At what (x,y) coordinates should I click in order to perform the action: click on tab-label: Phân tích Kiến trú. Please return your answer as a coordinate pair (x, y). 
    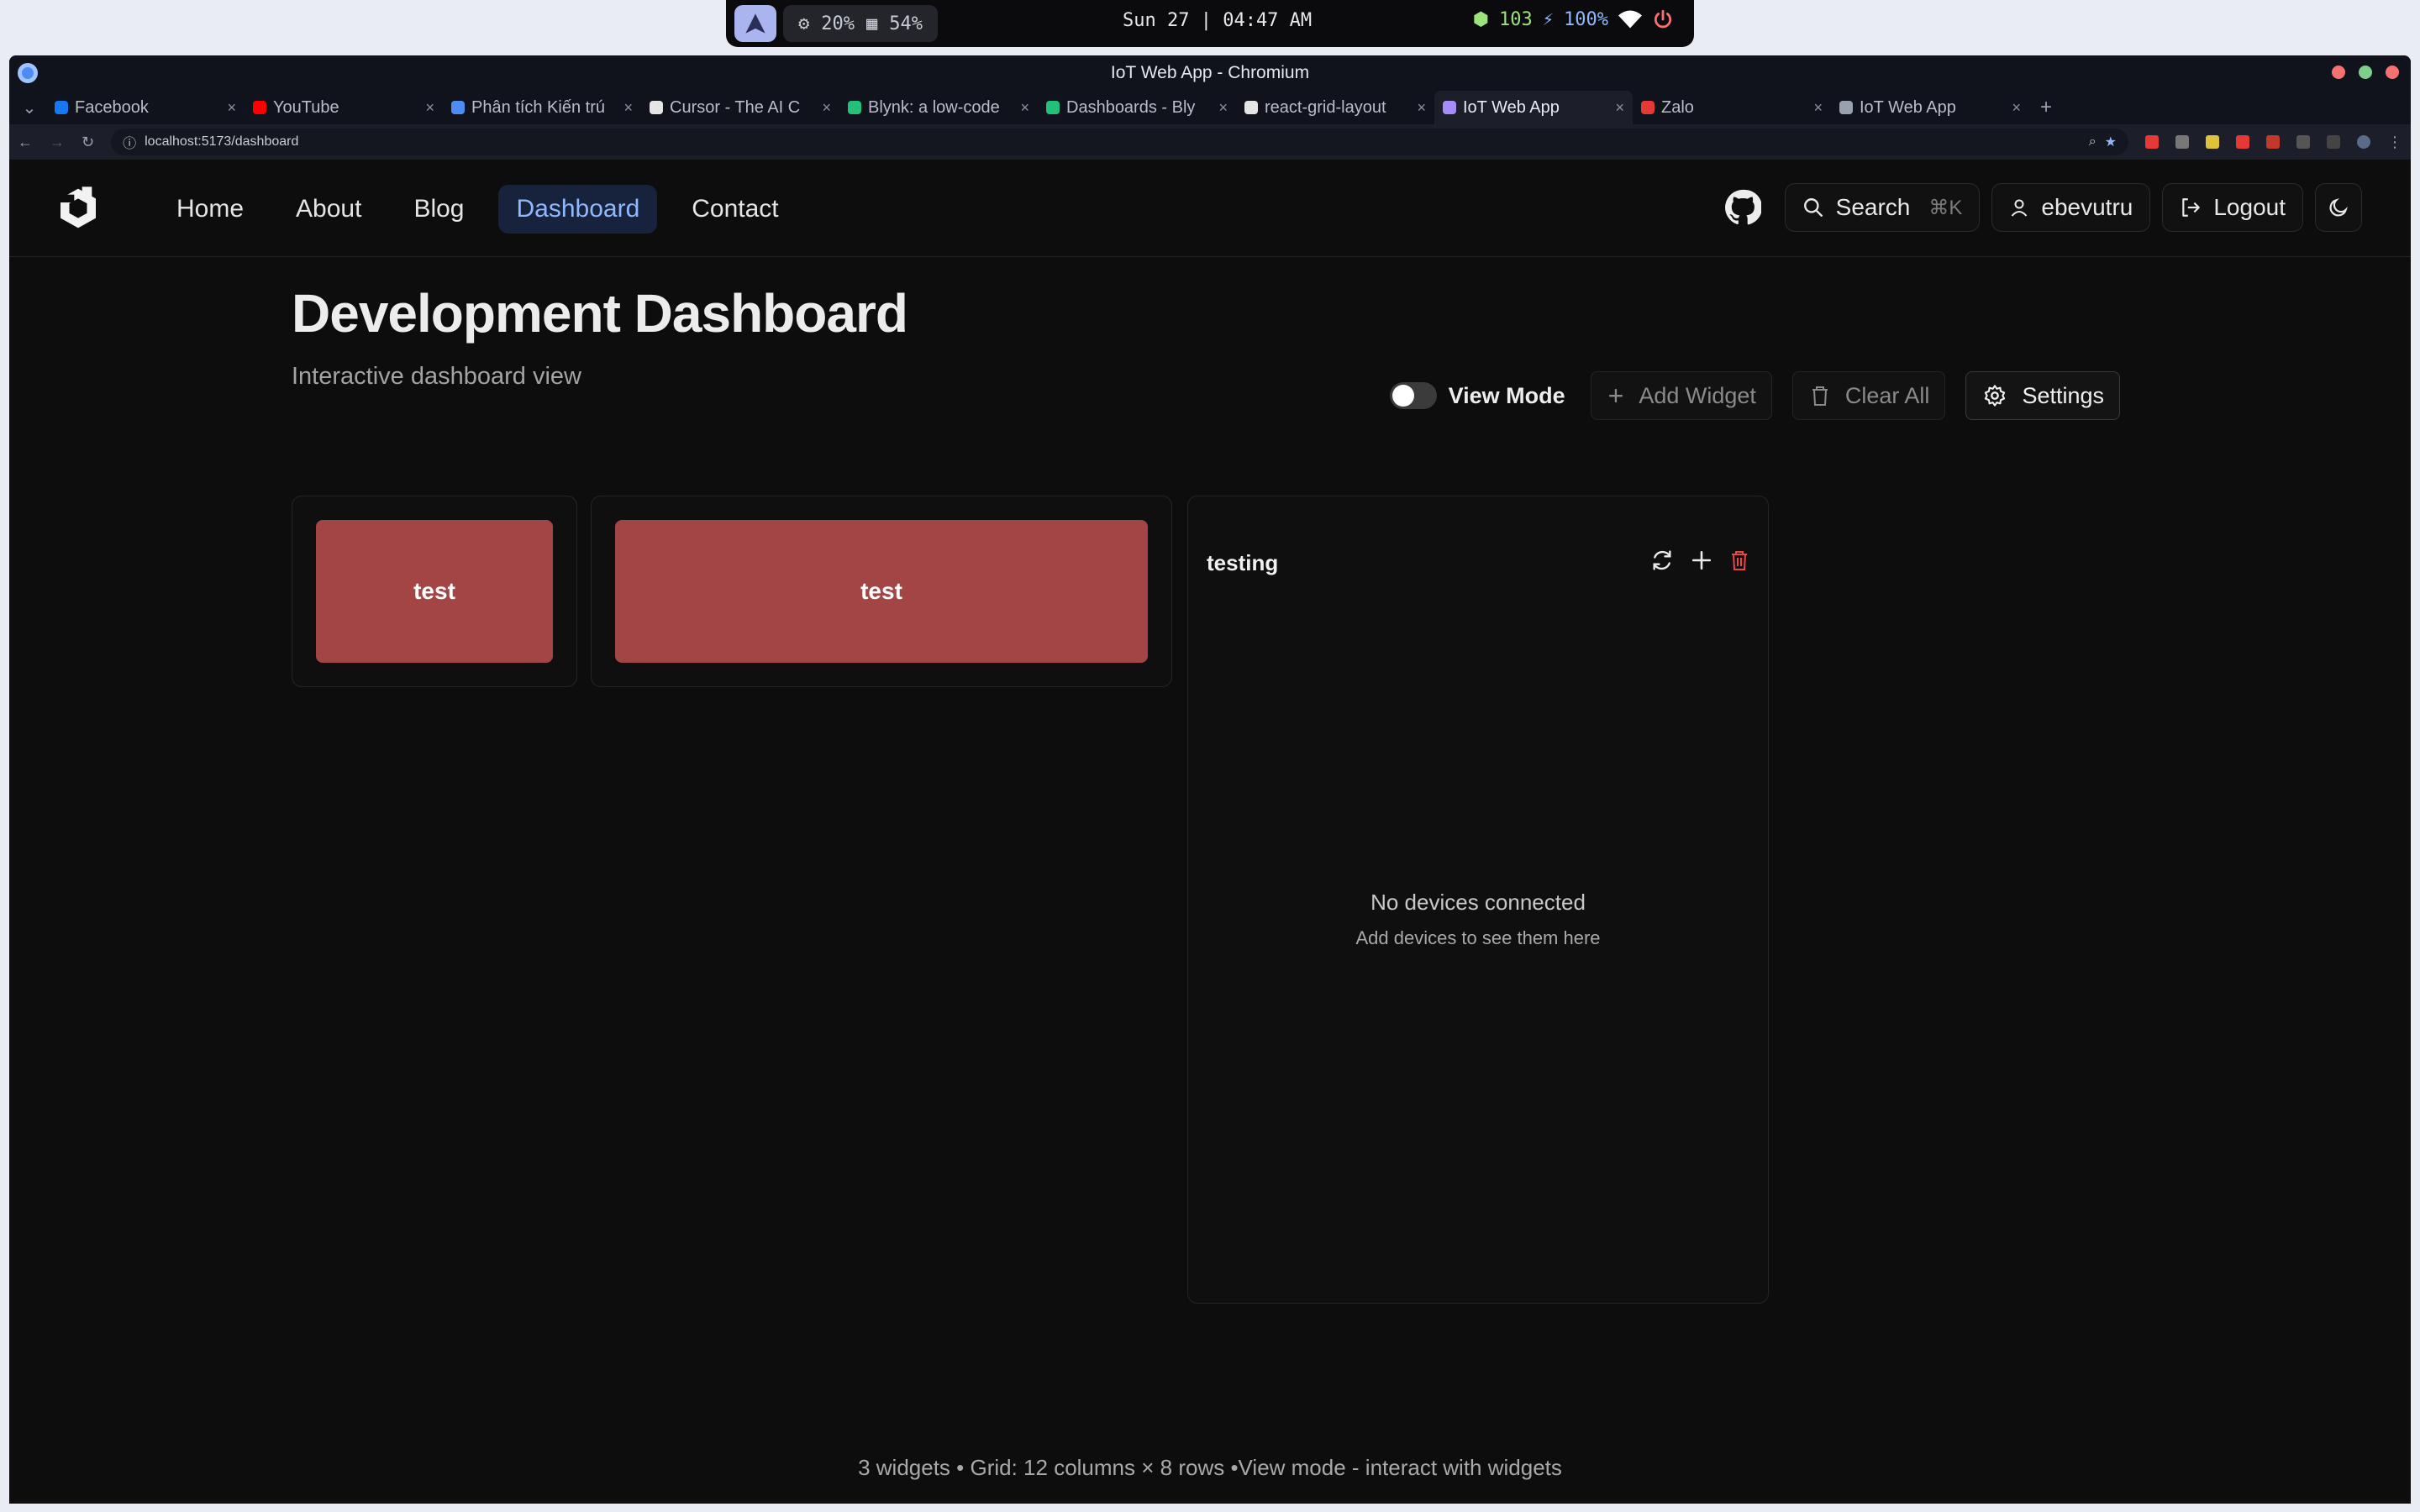
    Looking at the image, I should click on (538, 107).